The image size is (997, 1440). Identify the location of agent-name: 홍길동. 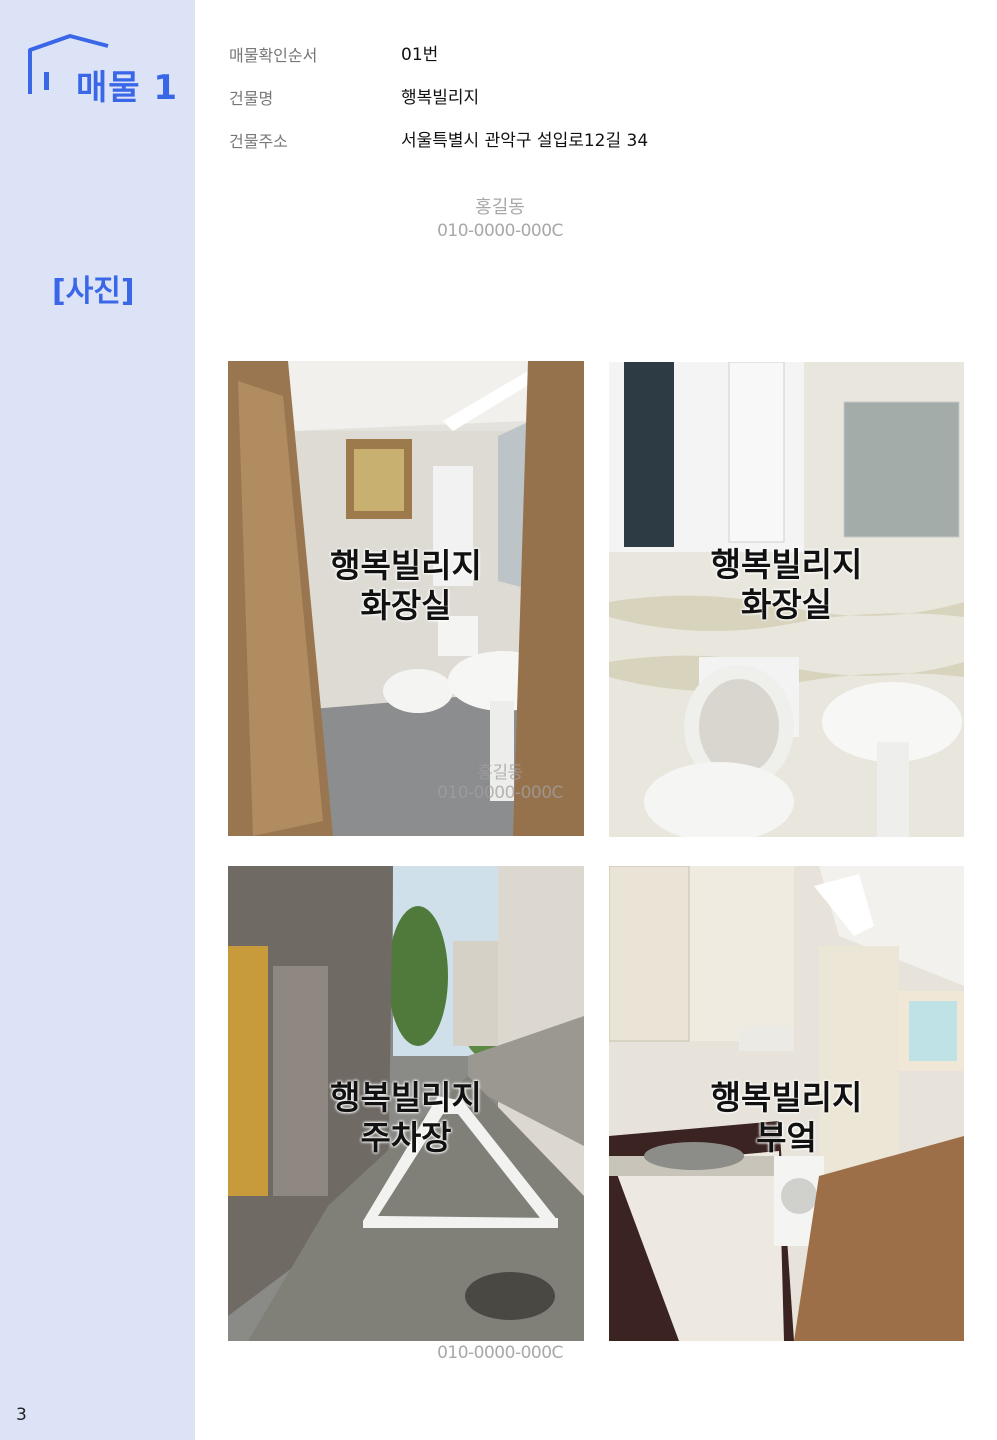
(500, 207).